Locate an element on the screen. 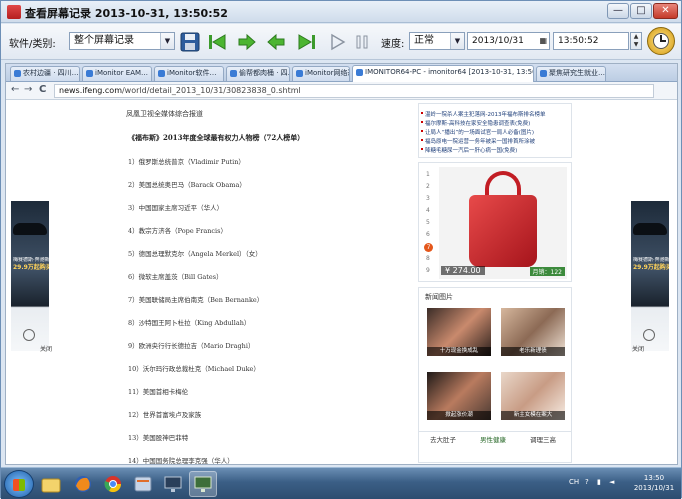 This screenshot has width=682, height=499. photo-thumbnail: 十万现金换成乱 is located at coordinates (459, 332).